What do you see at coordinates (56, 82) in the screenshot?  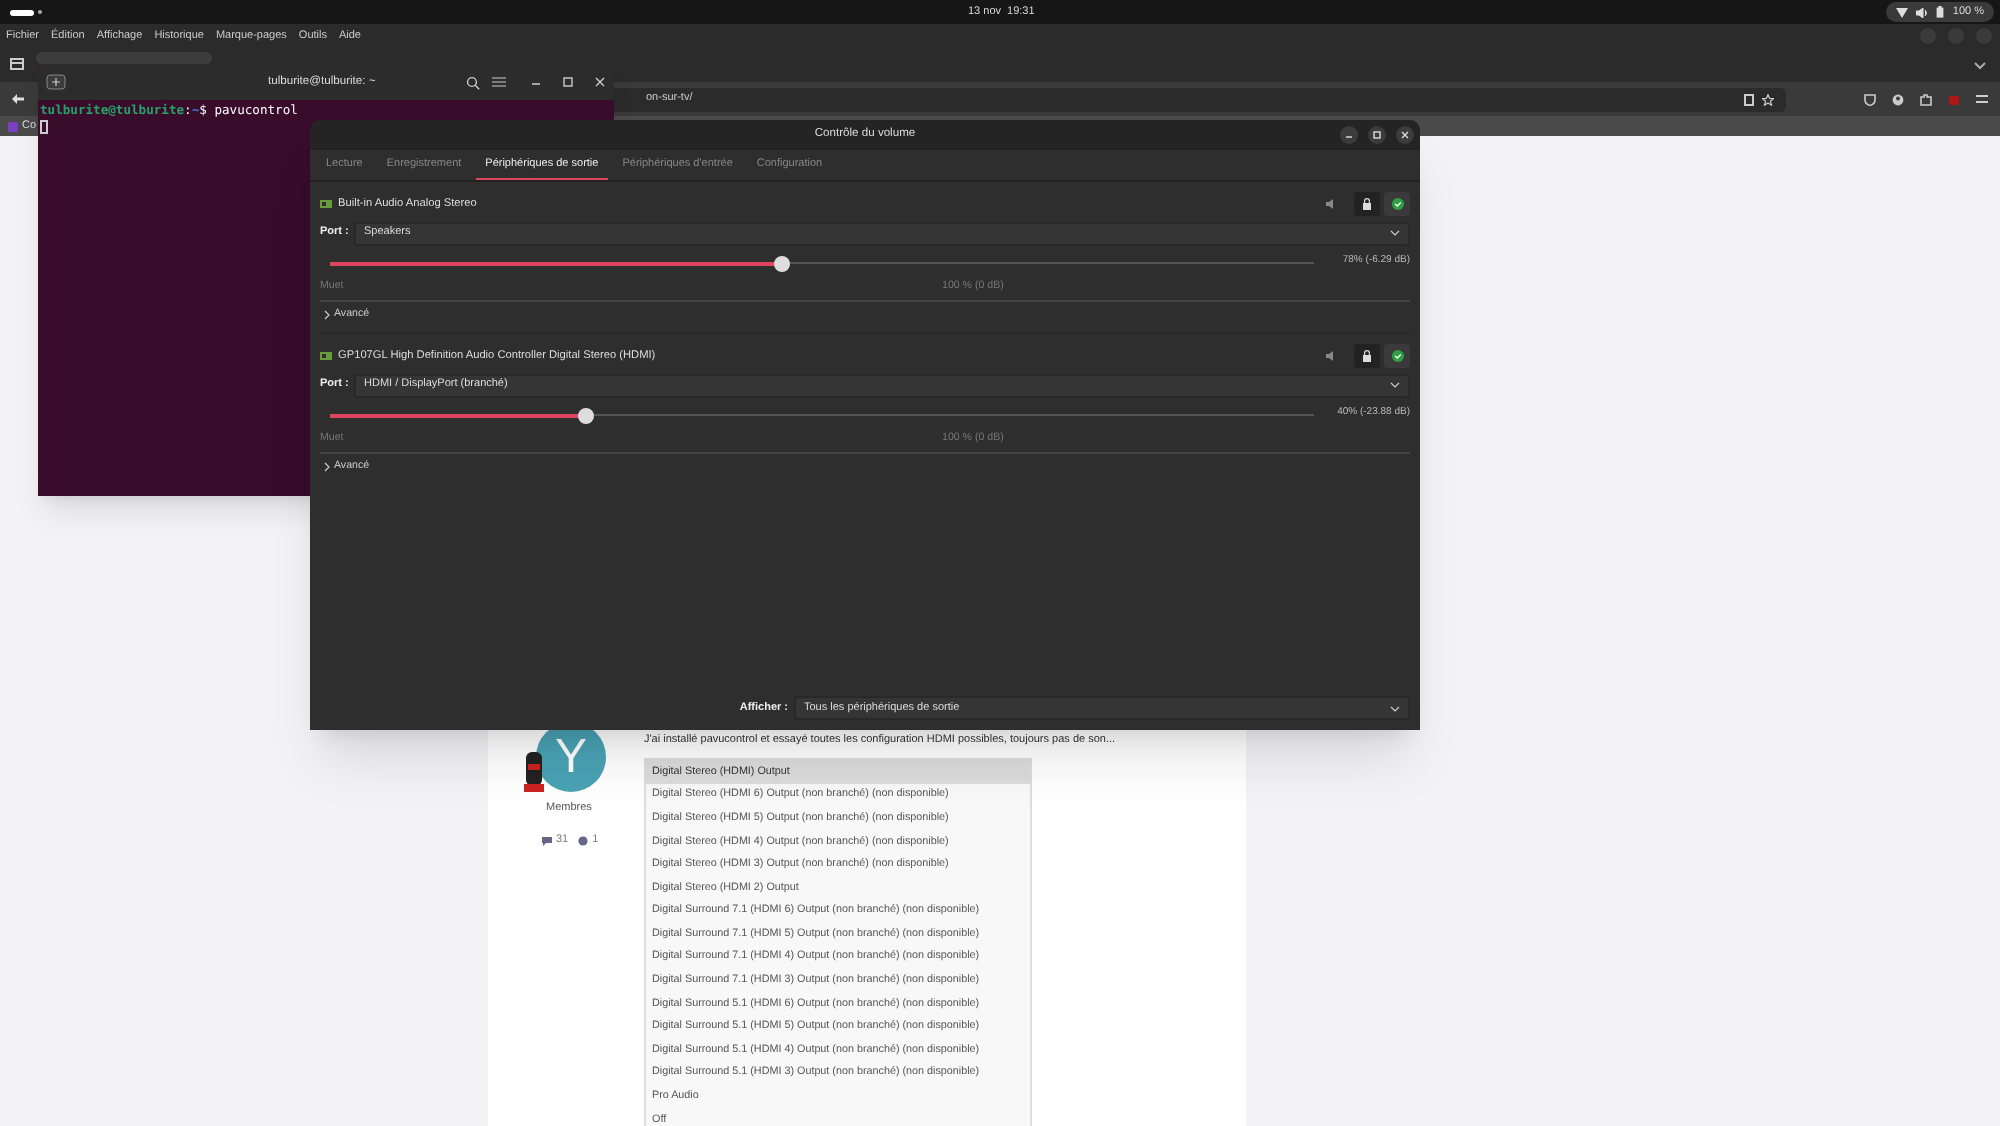 I see `new-tab-icon` at bounding box center [56, 82].